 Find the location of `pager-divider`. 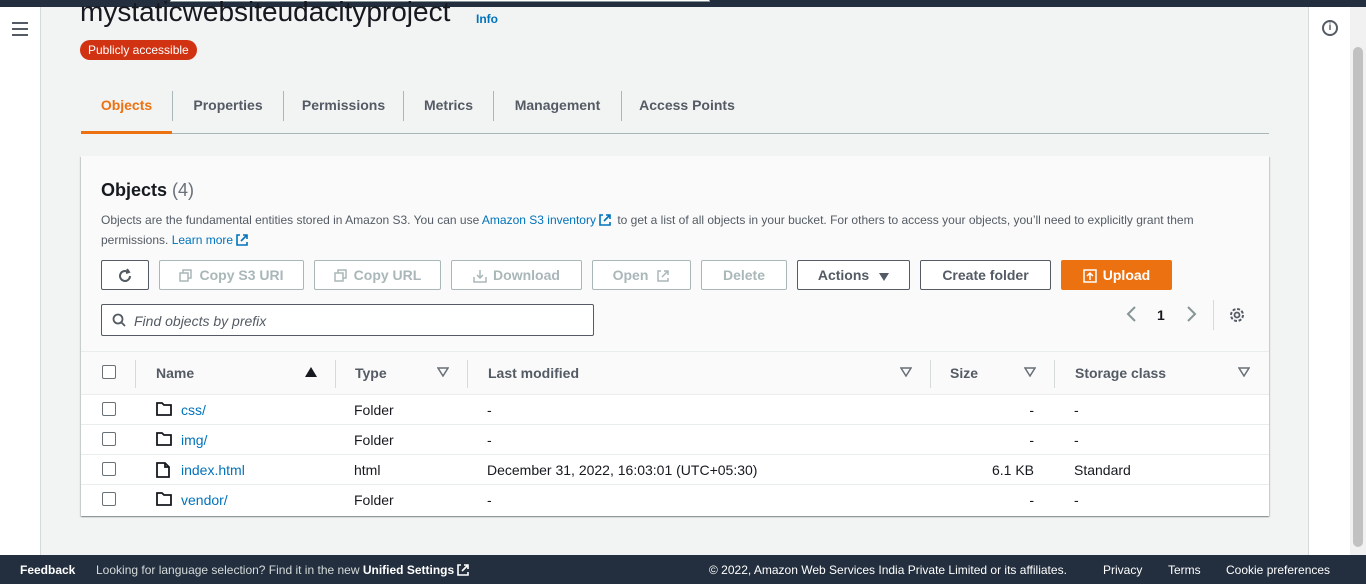

pager-divider is located at coordinates (1213, 315).